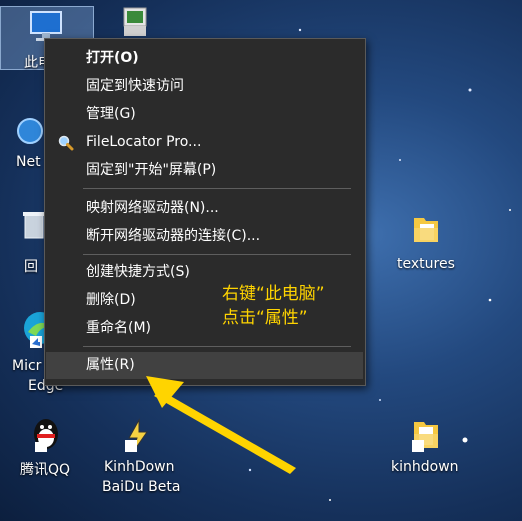 This screenshot has width=522, height=521. What do you see at coordinates (139, 467) in the screenshot?
I see `kinhdown-baidu-label-1: KinhDown` at bounding box center [139, 467].